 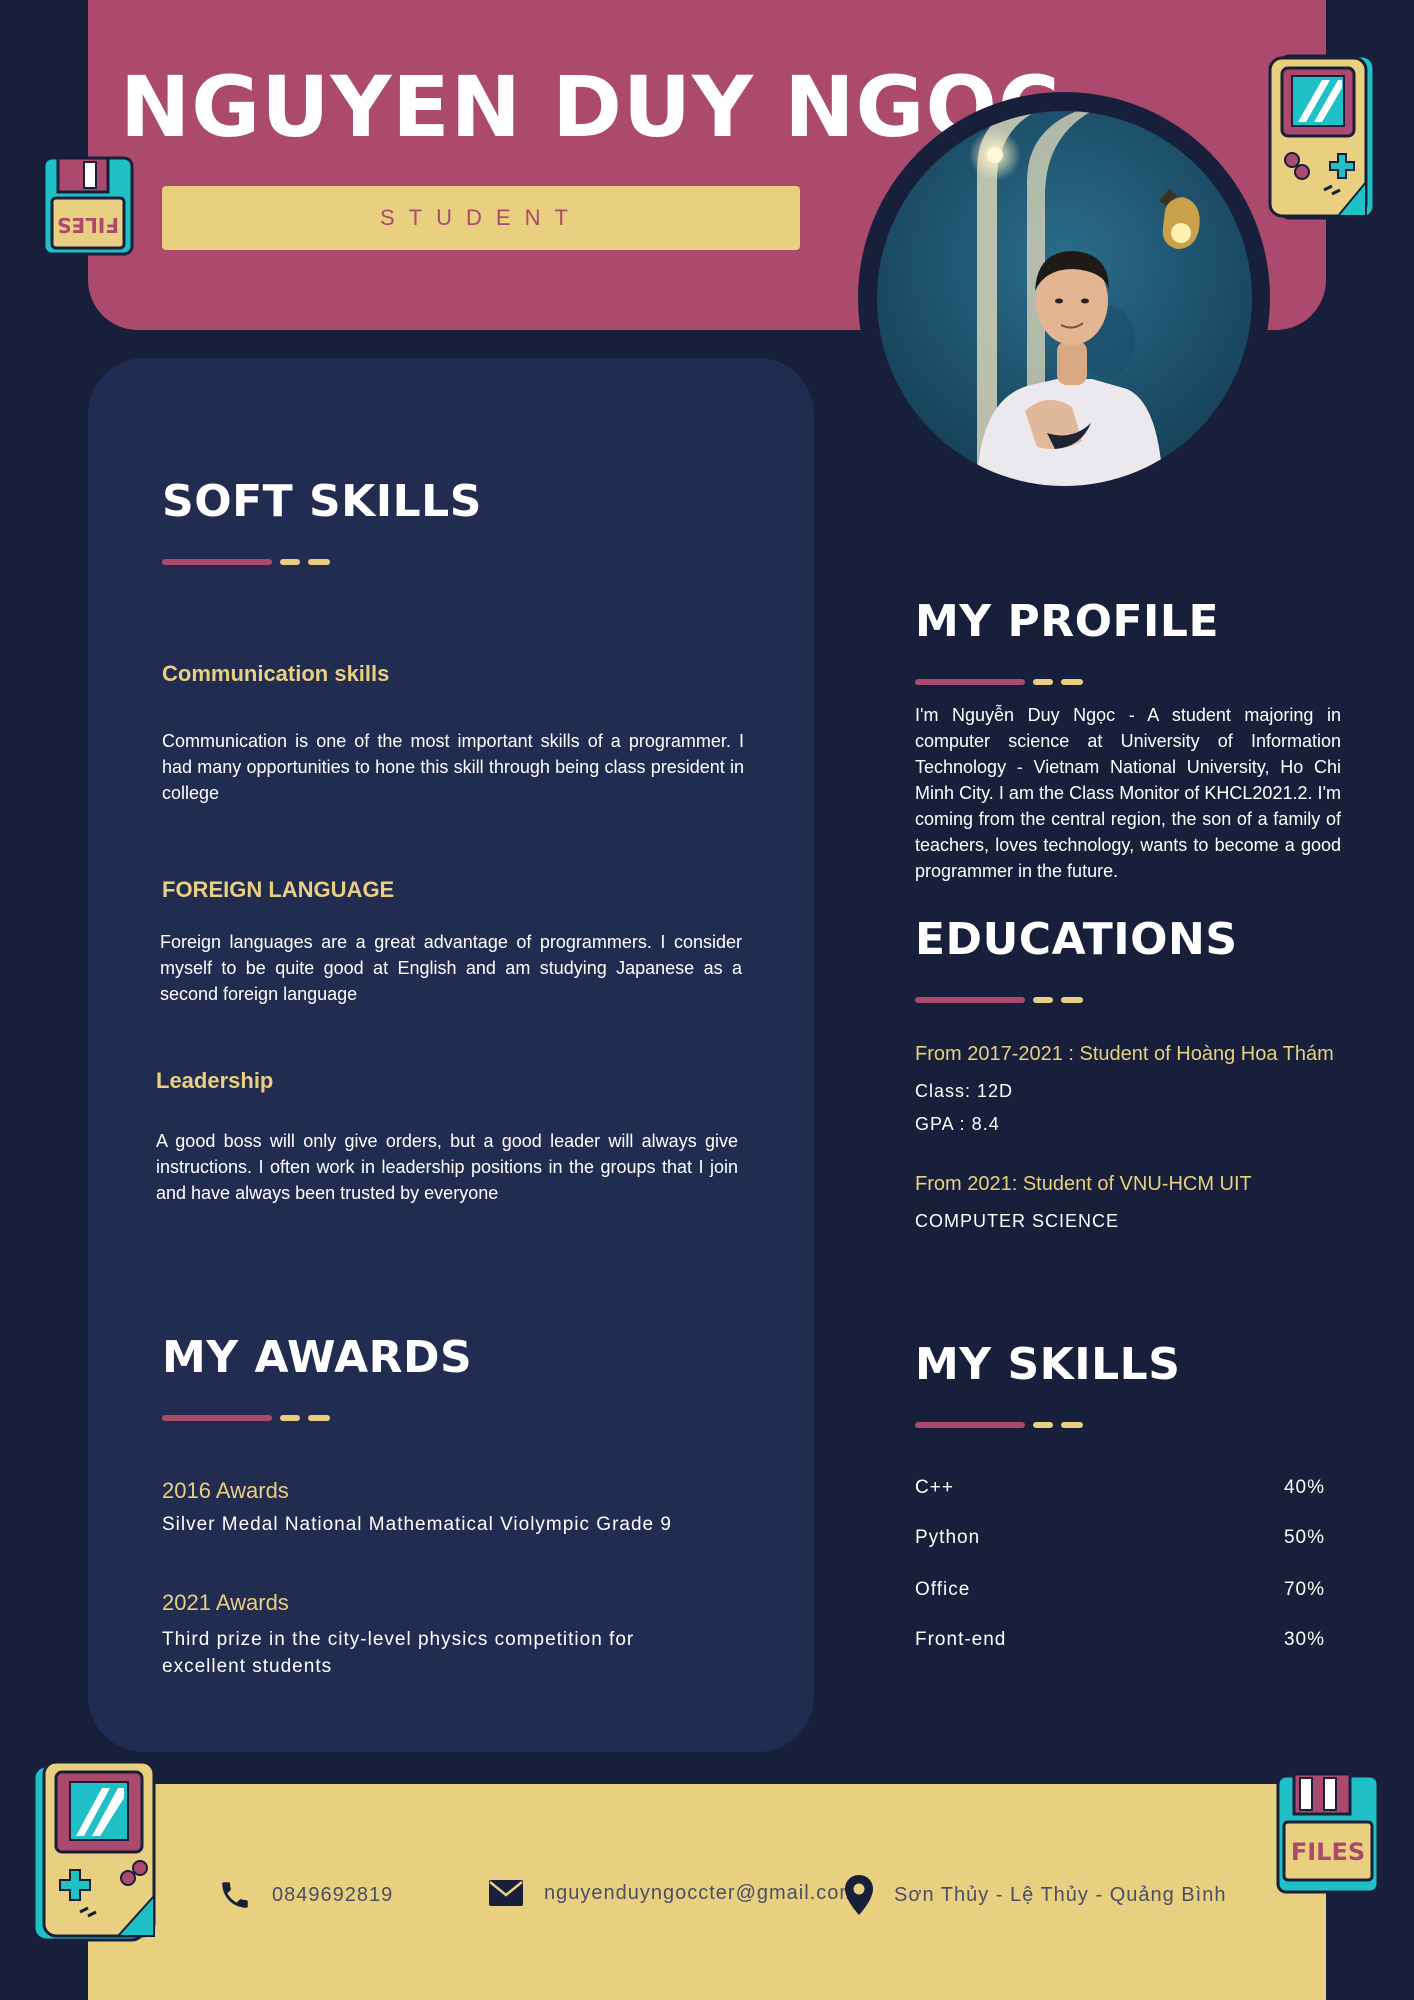 I want to click on skill-name: Python, so click(x=948, y=1537).